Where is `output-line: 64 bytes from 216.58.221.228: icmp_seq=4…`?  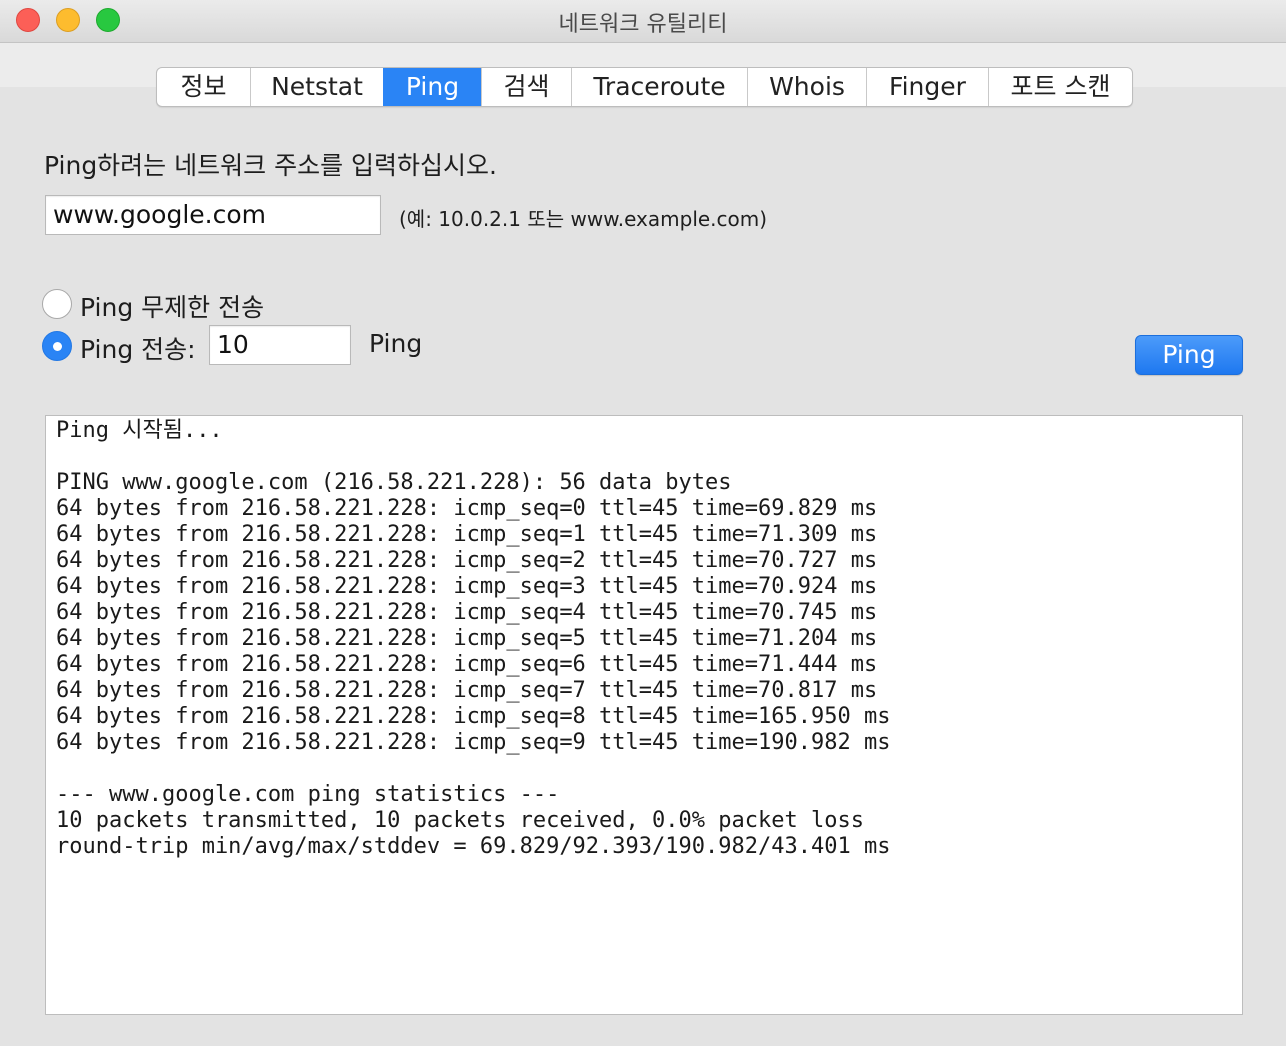 output-line: 64 bytes from 216.58.221.228: icmp_seq=4… is located at coordinates (467, 612).